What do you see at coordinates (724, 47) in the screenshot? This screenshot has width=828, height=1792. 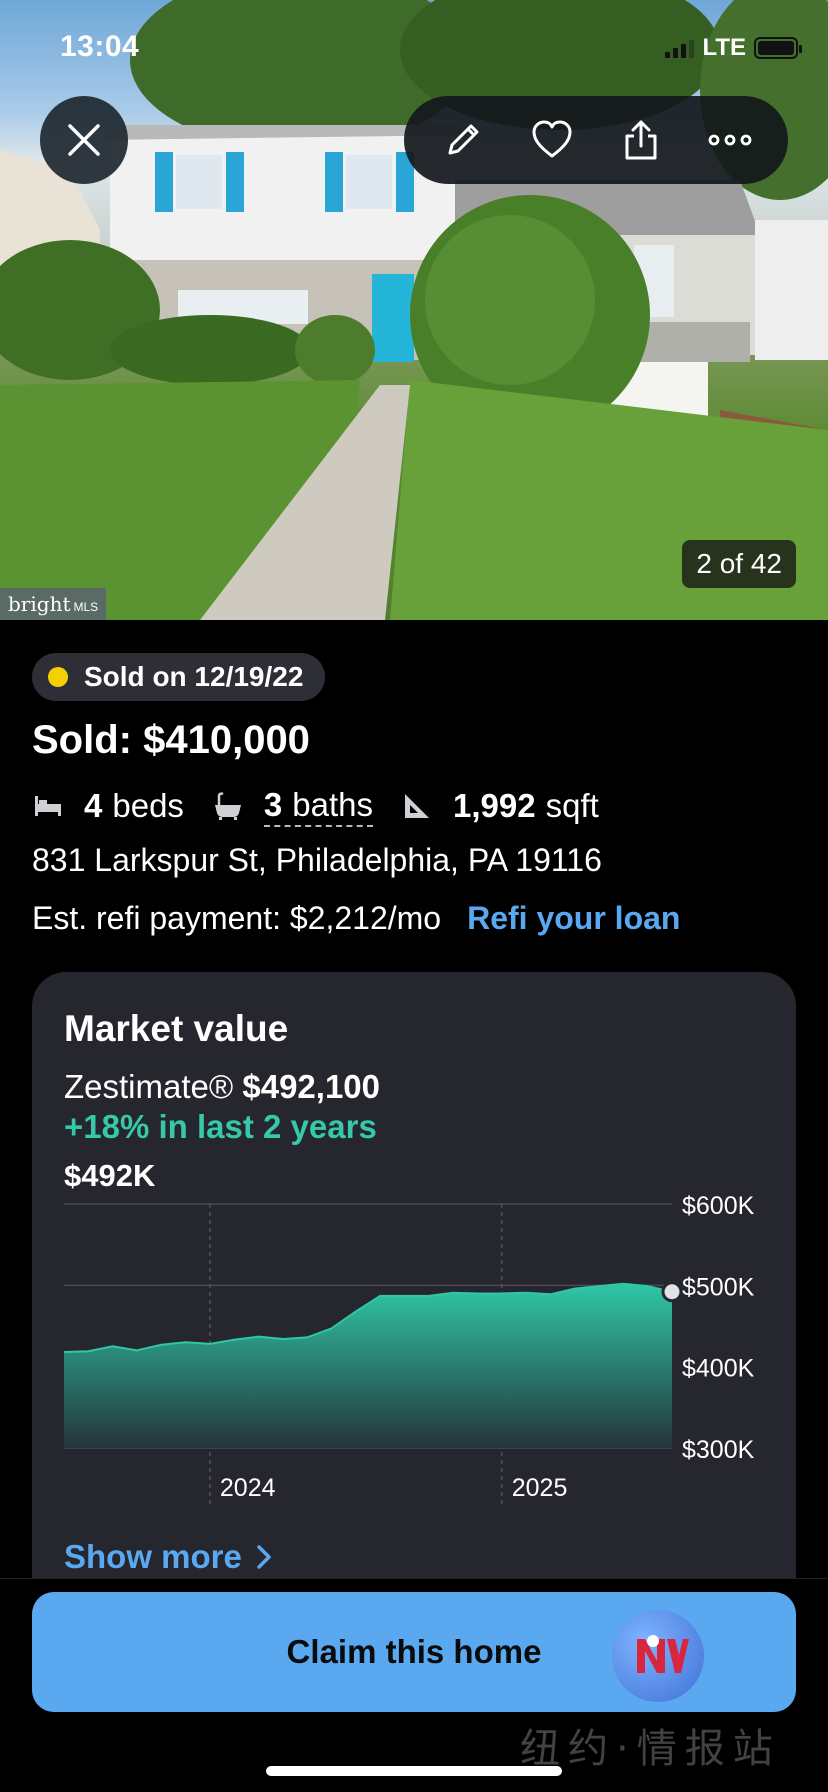 I see `network-type: LTE` at bounding box center [724, 47].